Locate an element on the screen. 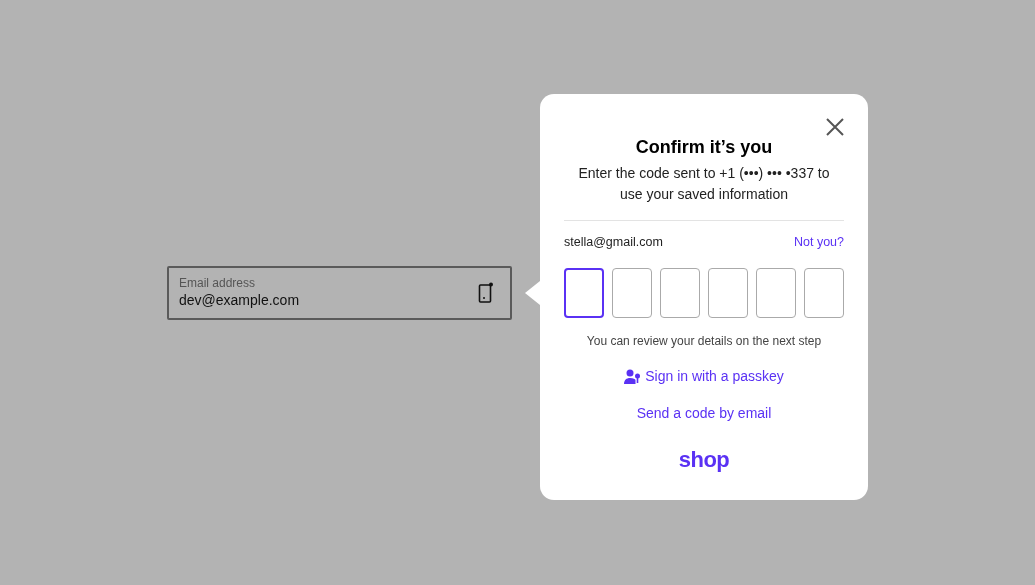  person-key-icon is located at coordinates (633, 376).